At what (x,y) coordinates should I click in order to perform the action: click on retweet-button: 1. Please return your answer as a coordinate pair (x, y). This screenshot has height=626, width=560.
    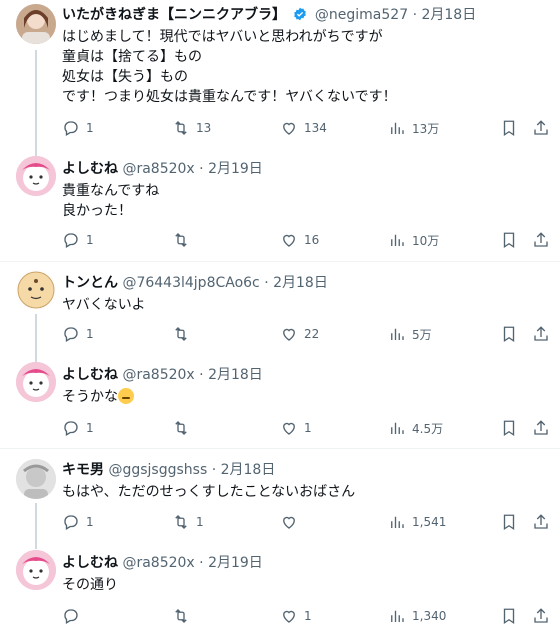
    Looking at the image, I should click on (188, 522).